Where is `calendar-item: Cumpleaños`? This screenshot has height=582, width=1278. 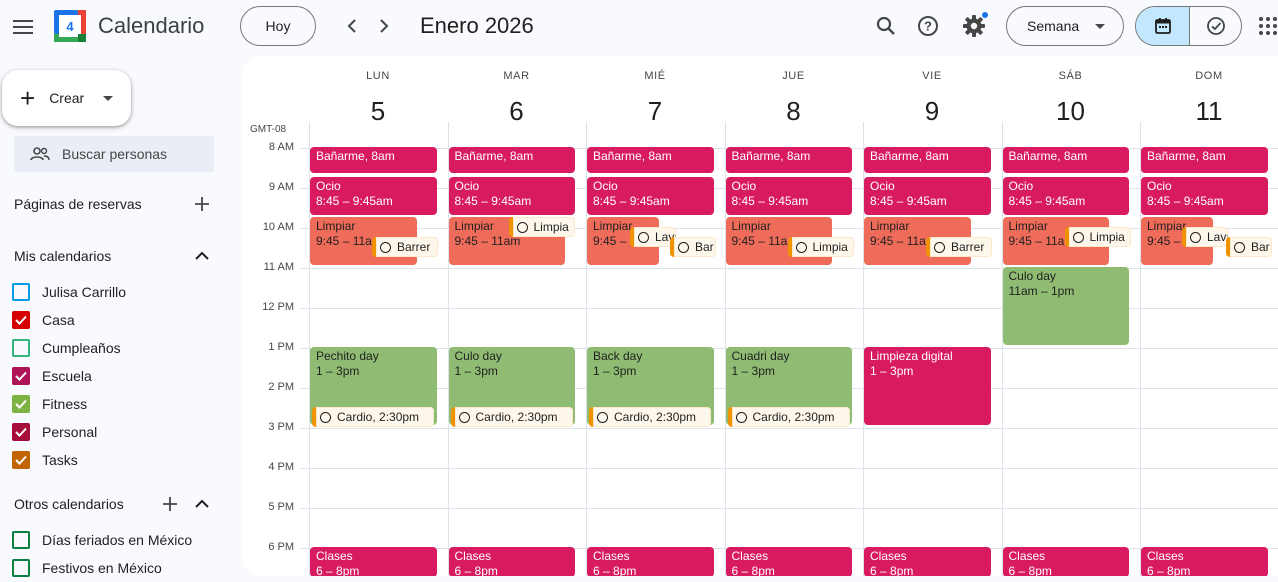 calendar-item: Cumpleaños is located at coordinates (66, 348).